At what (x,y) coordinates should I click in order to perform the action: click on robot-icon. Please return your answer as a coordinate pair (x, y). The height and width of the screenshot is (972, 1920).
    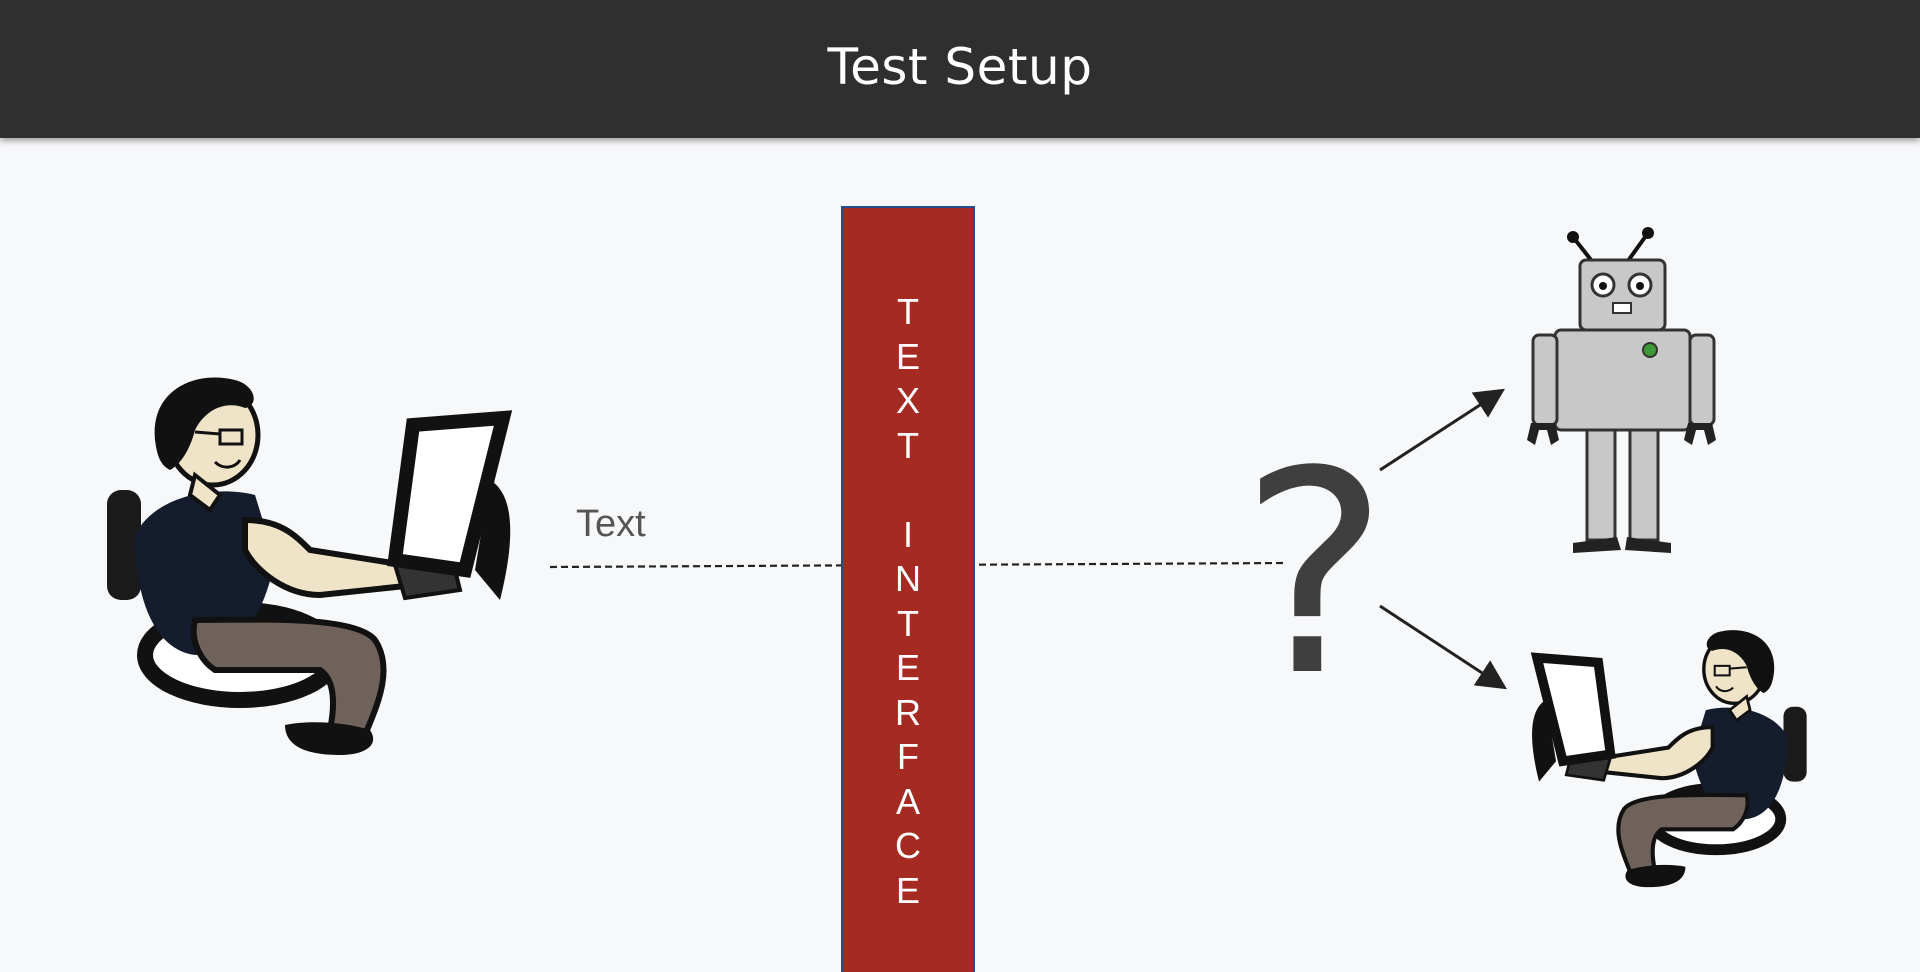
    Looking at the image, I should click on (1621, 390).